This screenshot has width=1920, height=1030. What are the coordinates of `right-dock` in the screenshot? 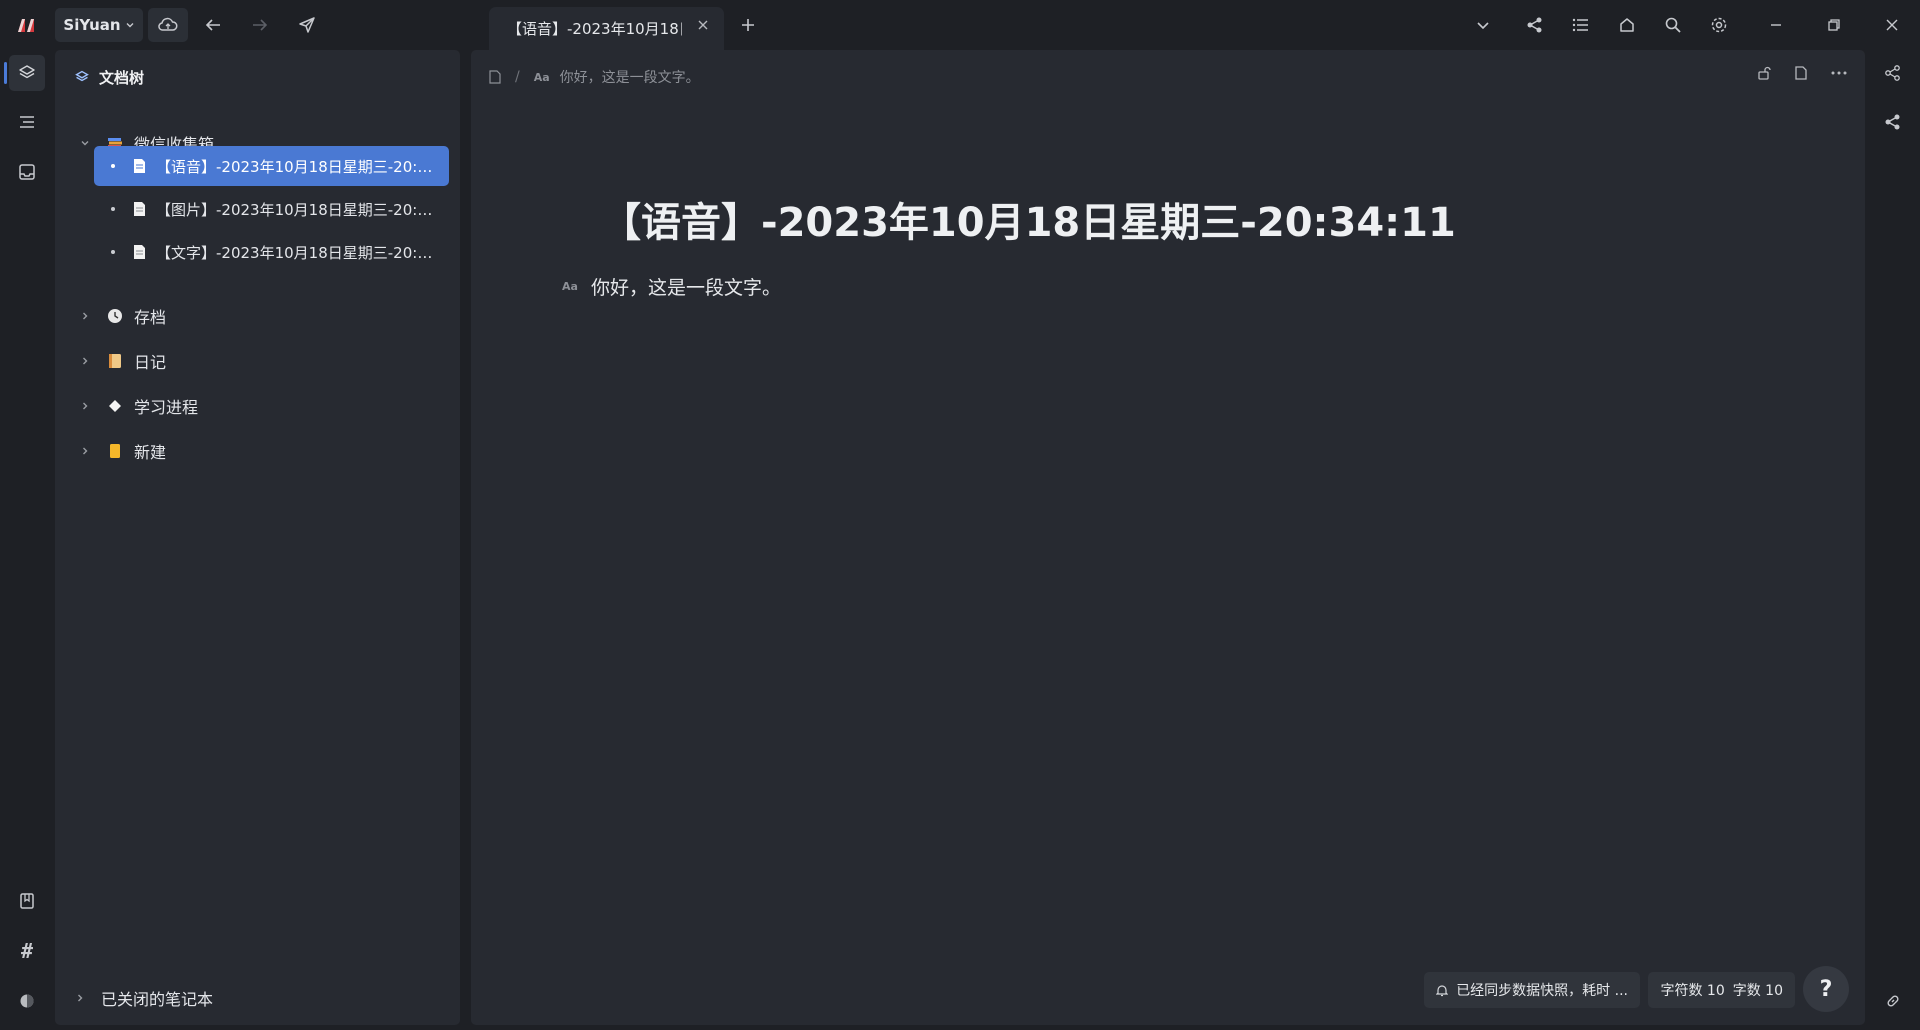 It's located at (1892, 540).